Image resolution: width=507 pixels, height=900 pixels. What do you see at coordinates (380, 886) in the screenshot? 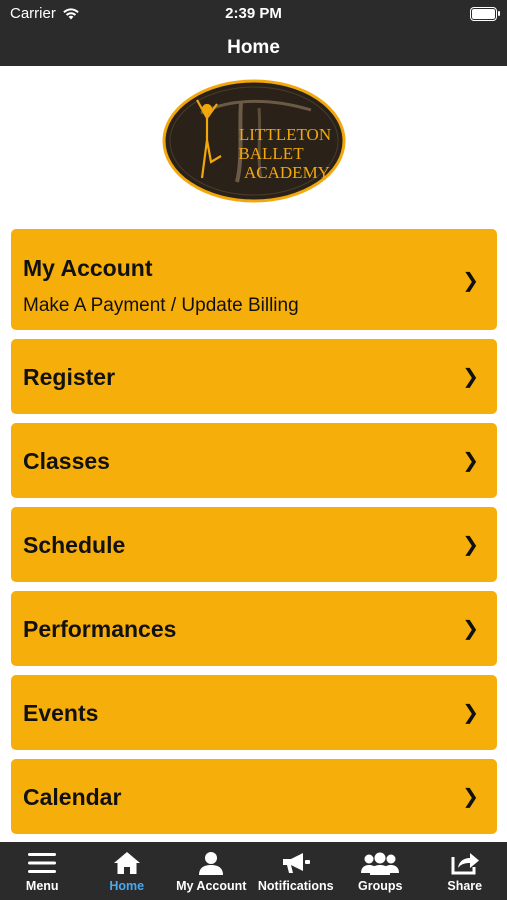
I see `tab-label: Groups` at bounding box center [380, 886].